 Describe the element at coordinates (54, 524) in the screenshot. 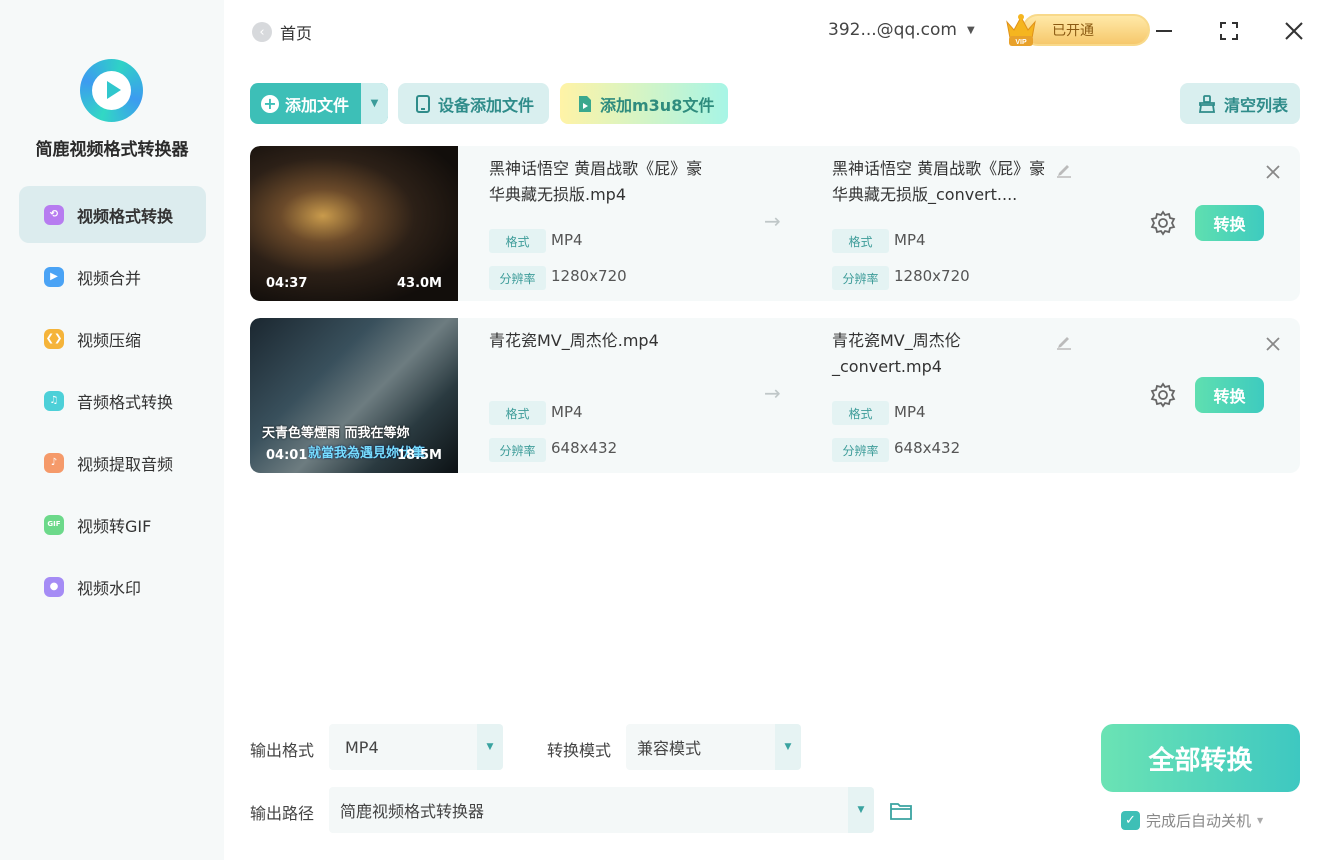

I see `gif-icon: GIF` at that location.